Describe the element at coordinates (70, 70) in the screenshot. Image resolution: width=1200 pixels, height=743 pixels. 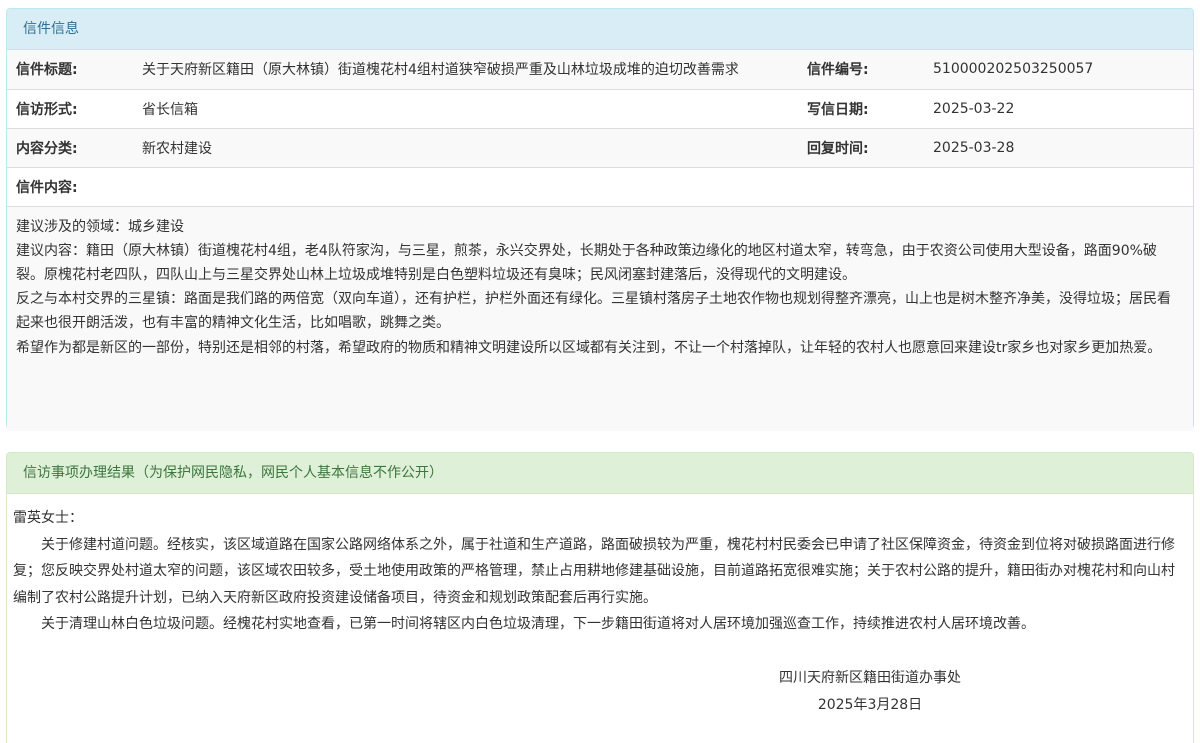
I see `title-label: 信件标题:` at that location.